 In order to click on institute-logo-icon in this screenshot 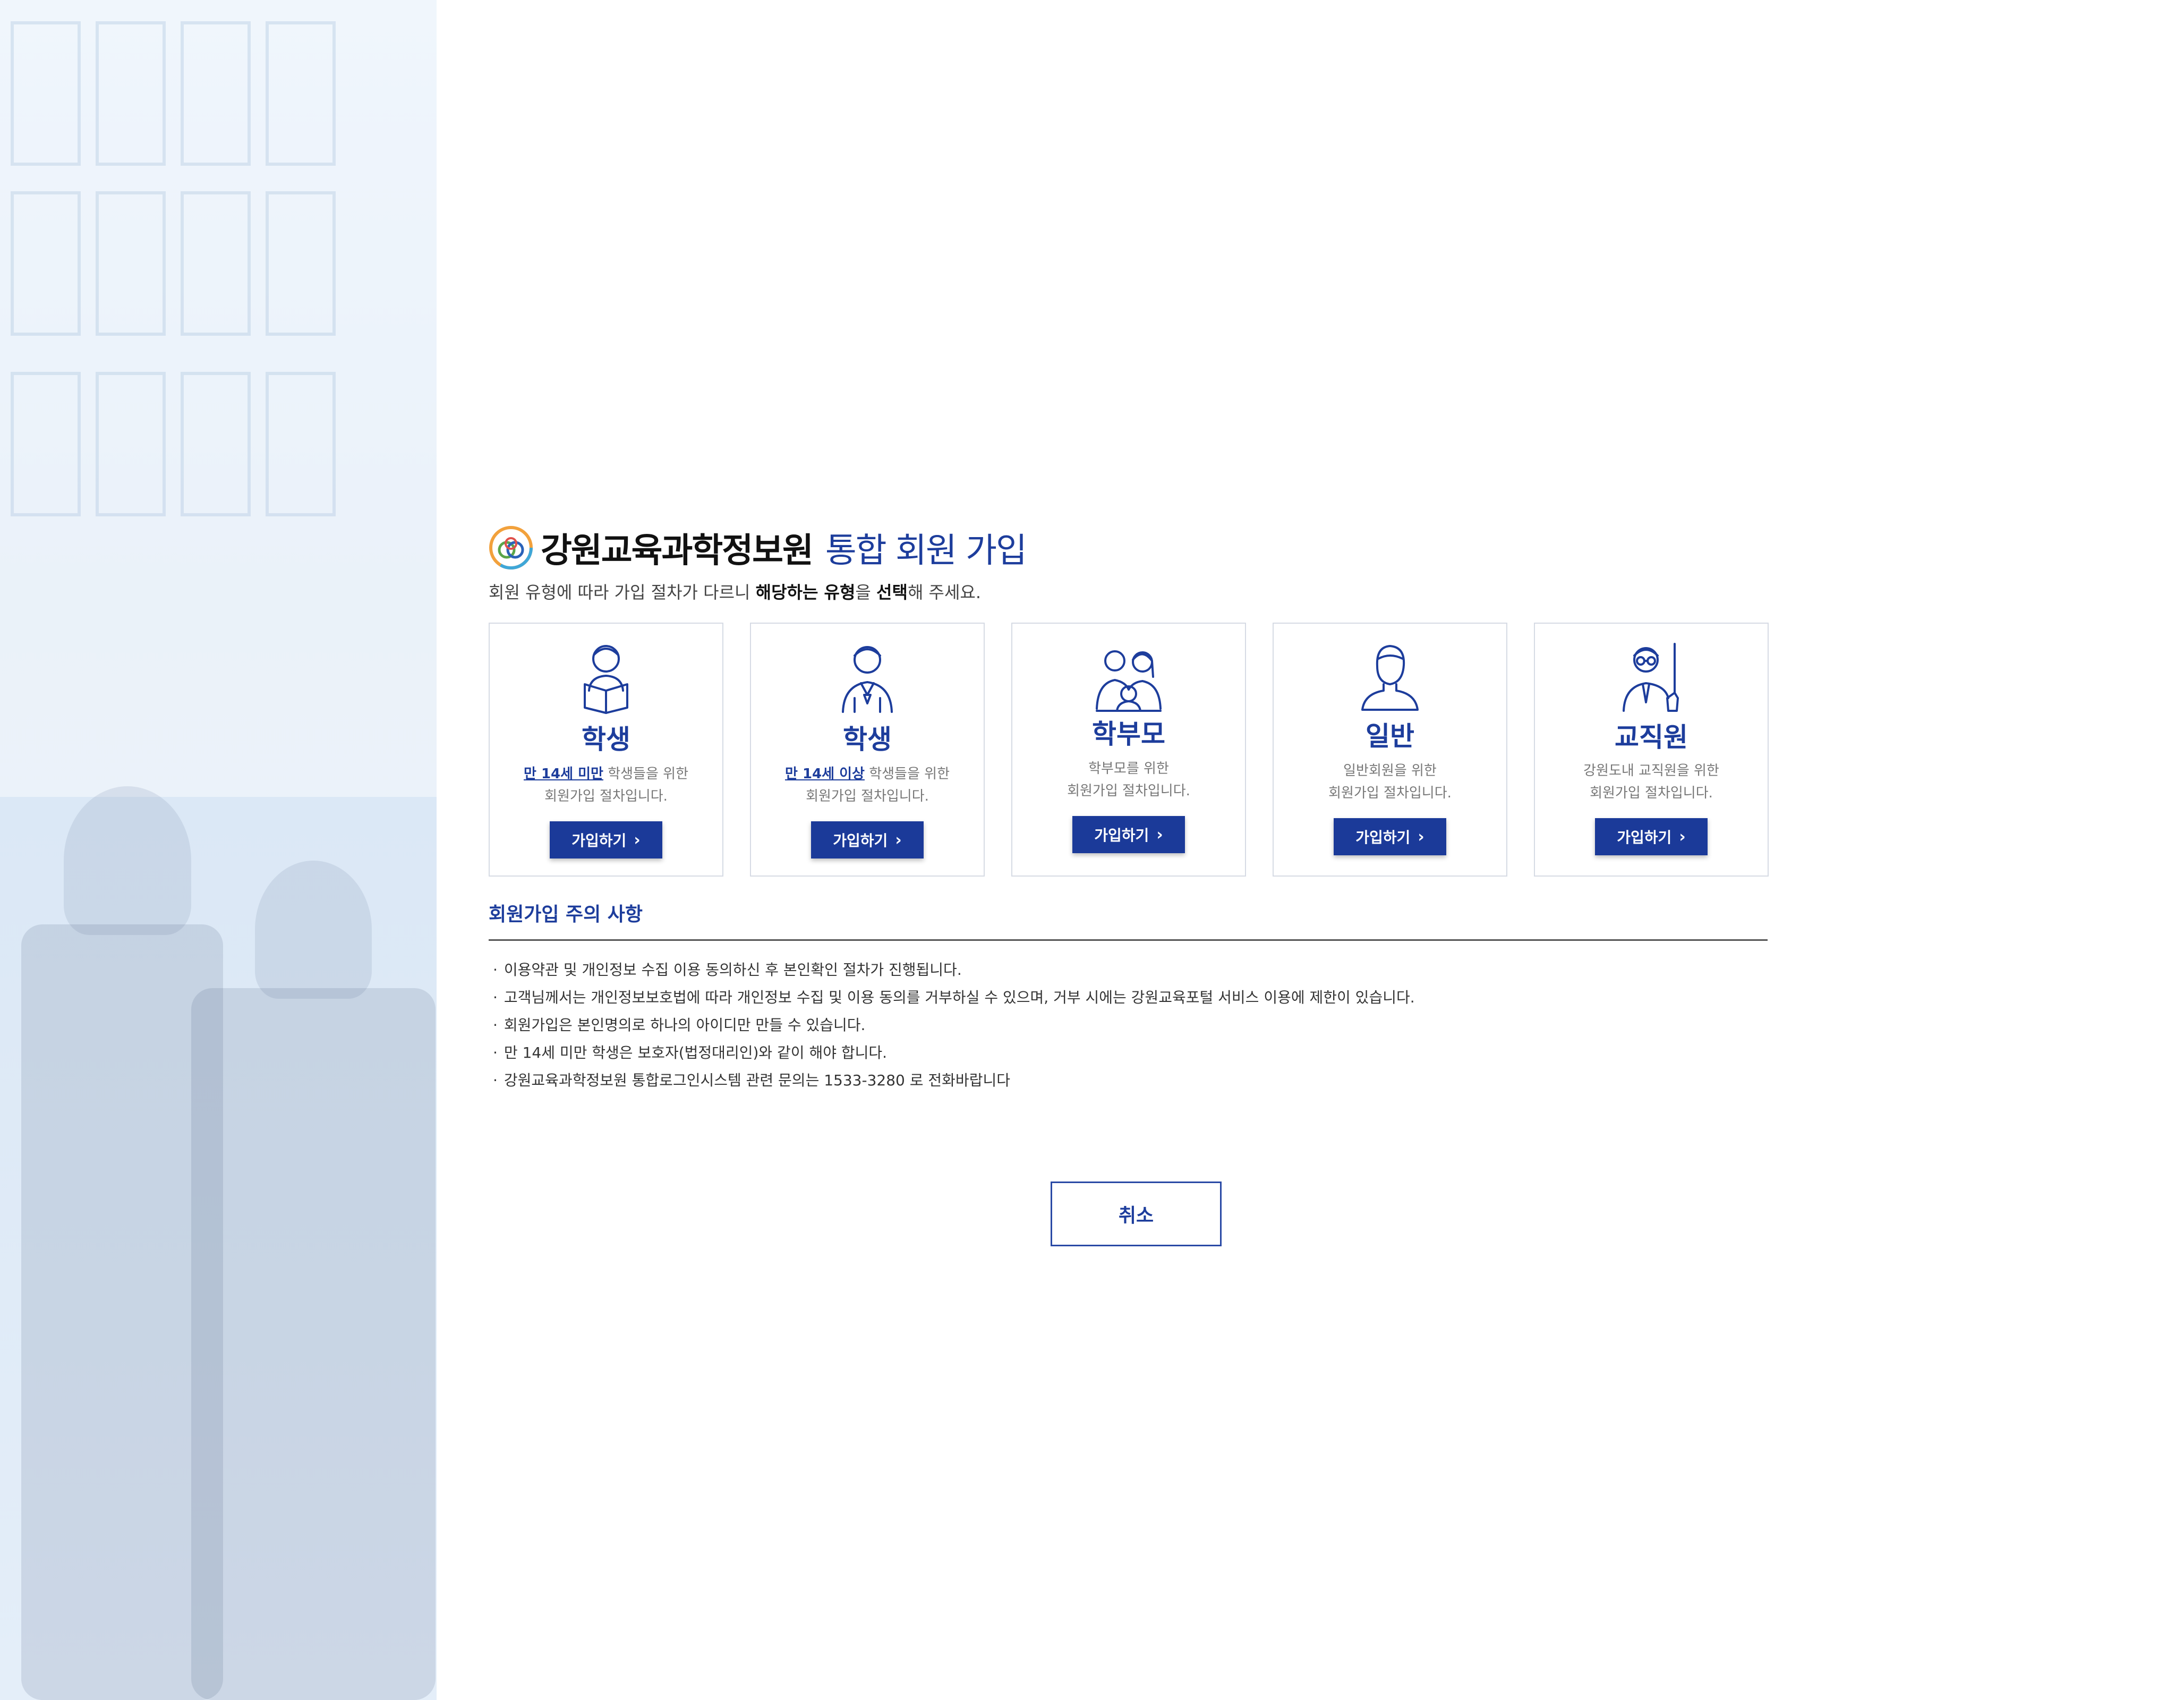, I will do `click(511, 548)`.